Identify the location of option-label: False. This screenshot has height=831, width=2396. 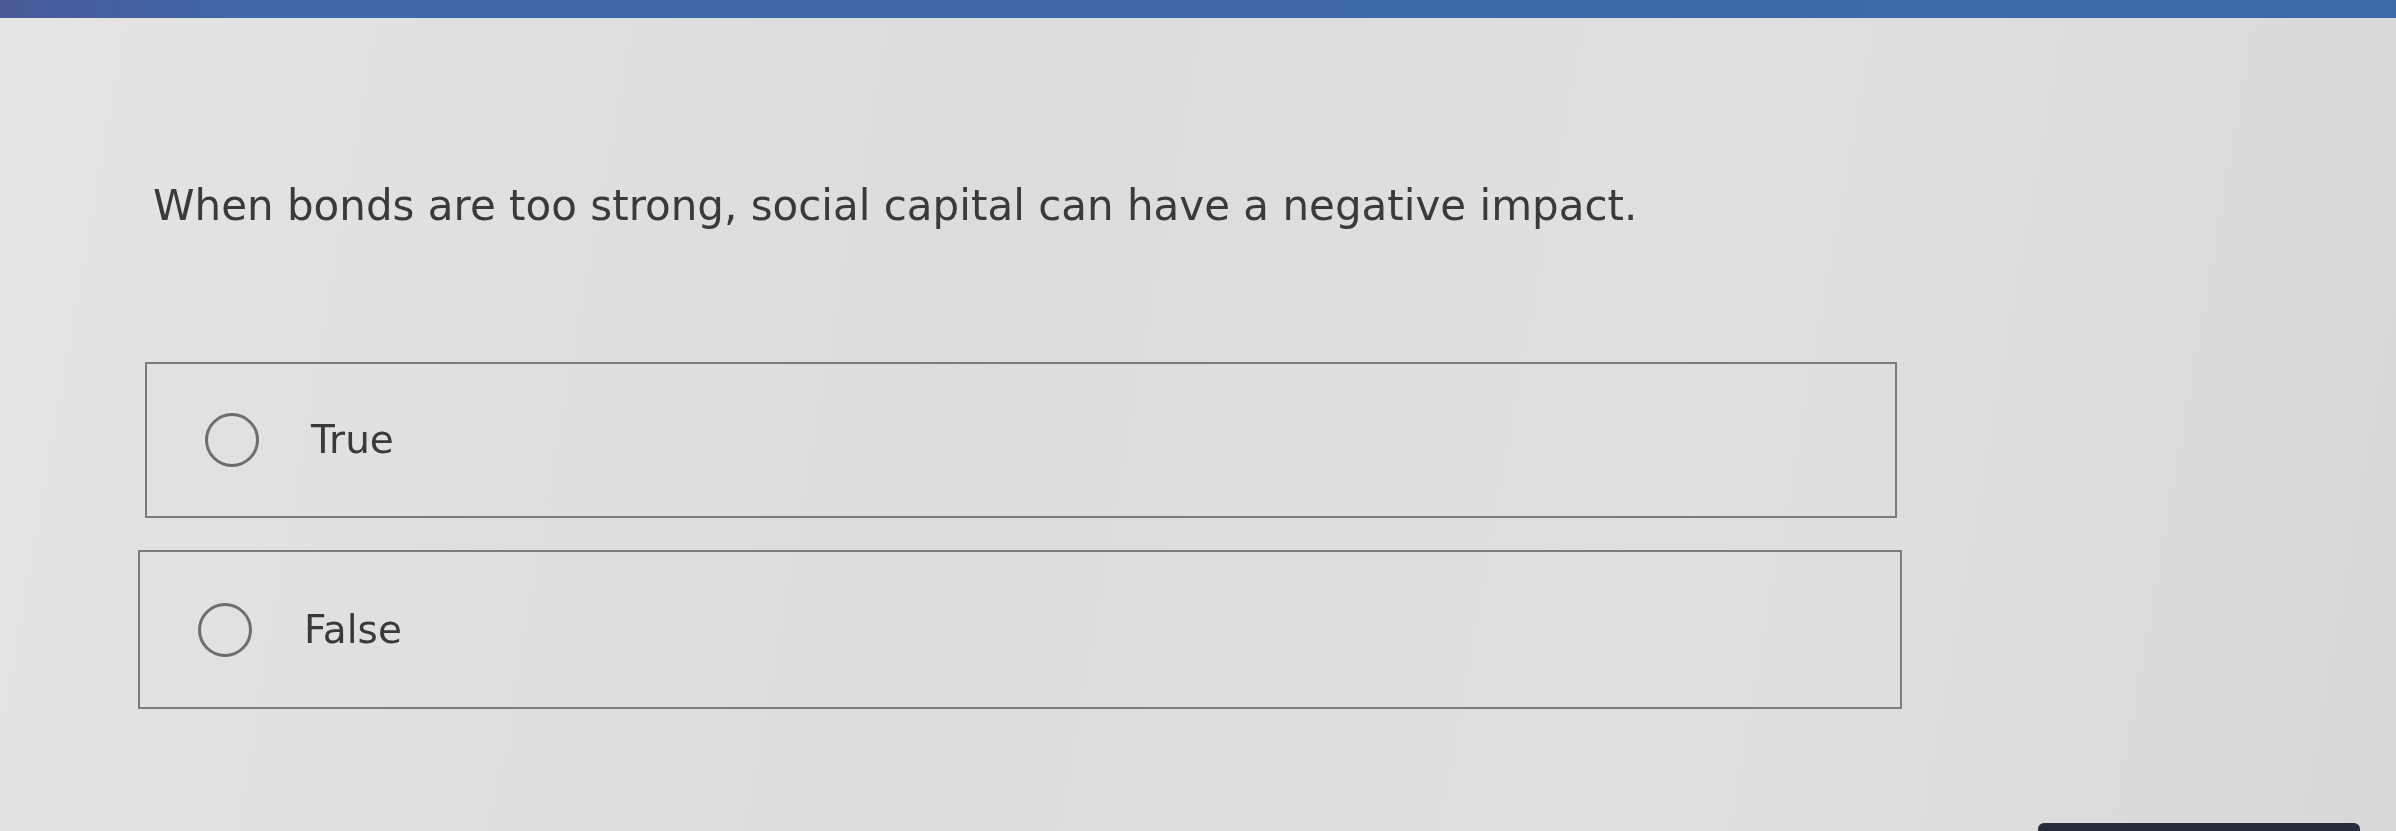
(353, 629).